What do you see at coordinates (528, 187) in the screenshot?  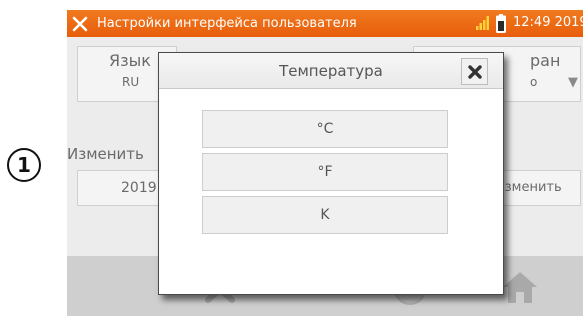 I see `change-button-label: Изменить` at bounding box center [528, 187].